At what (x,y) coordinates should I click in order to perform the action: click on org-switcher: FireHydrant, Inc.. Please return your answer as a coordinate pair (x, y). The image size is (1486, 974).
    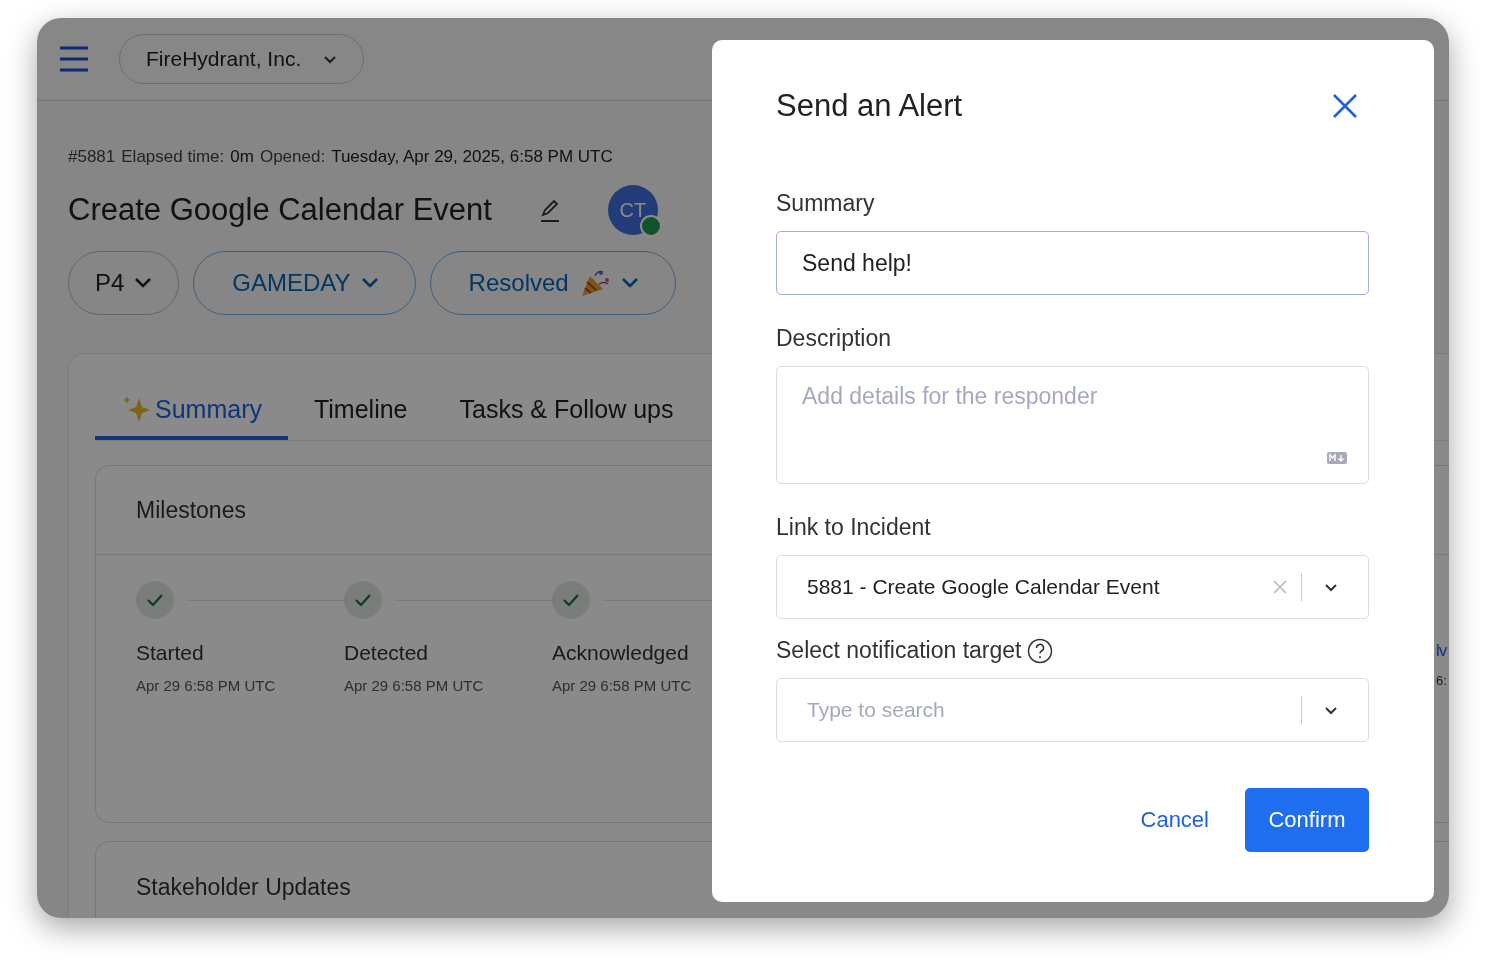
    Looking at the image, I should click on (242, 59).